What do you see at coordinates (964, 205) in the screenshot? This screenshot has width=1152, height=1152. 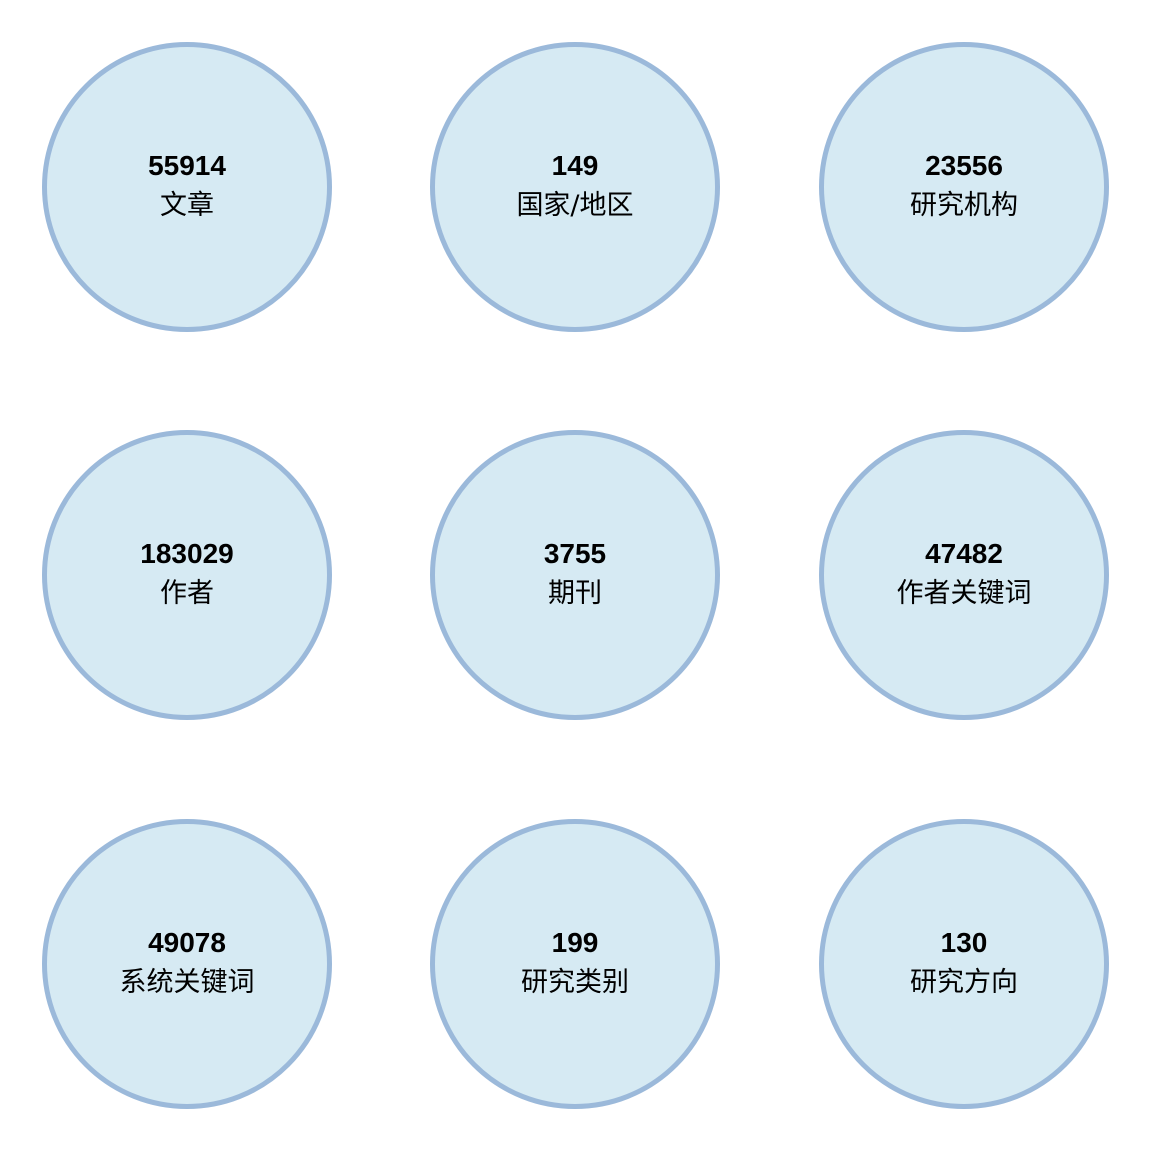 I see `stat-label: 研究机构` at bounding box center [964, 205].